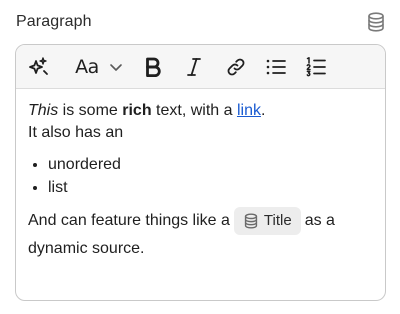  I want to click on dynamic-source-chip: Title, so click(267, 221).